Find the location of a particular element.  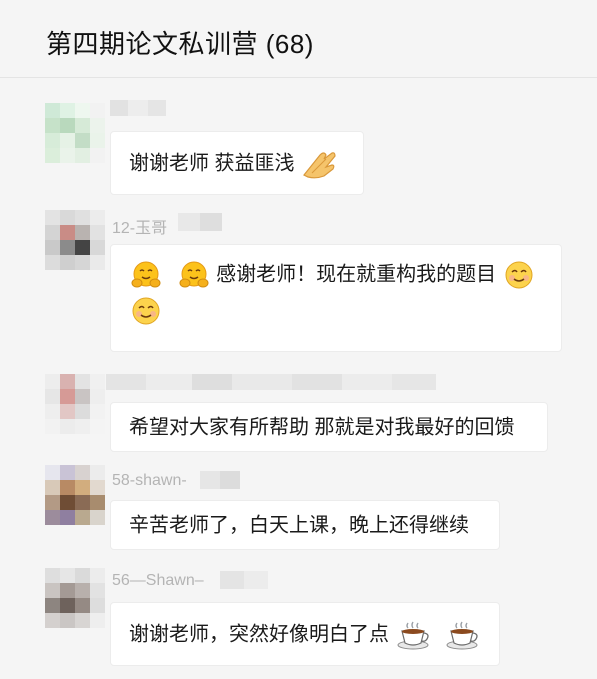

message-bubble: 谢谢老师，突然好像明白了点 is located at coordinates (305, 634).